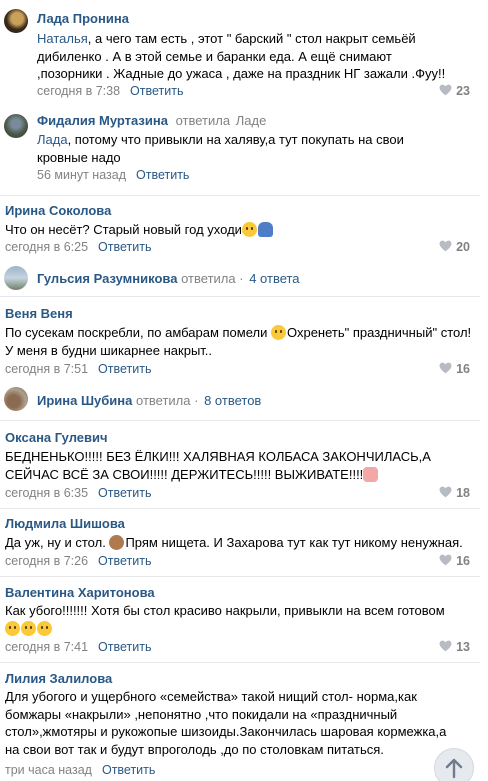 The image size is (488, 781). What do you see at coordinates (454, 493) in the screenshot?
I see `like-button: 18` at bounding box center [454, 493].